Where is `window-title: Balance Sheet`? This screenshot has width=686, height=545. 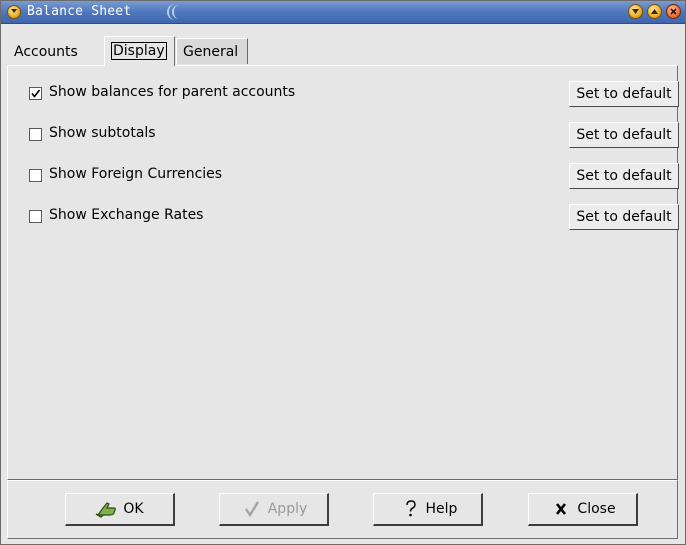 window-title: Balance Sheet is located at coordinates (79, 11).